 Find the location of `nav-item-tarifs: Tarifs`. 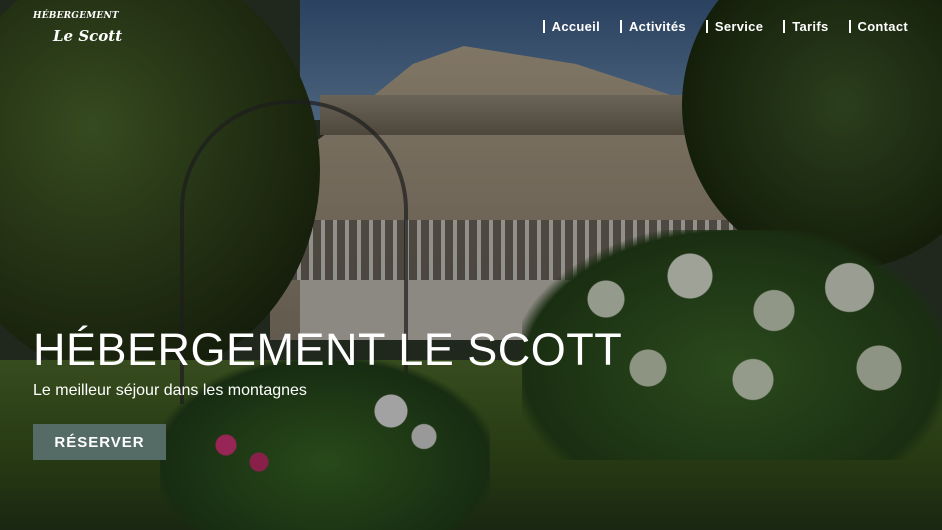

nav-item-tarifs: Tarifs is located at coordinates (805, 26).